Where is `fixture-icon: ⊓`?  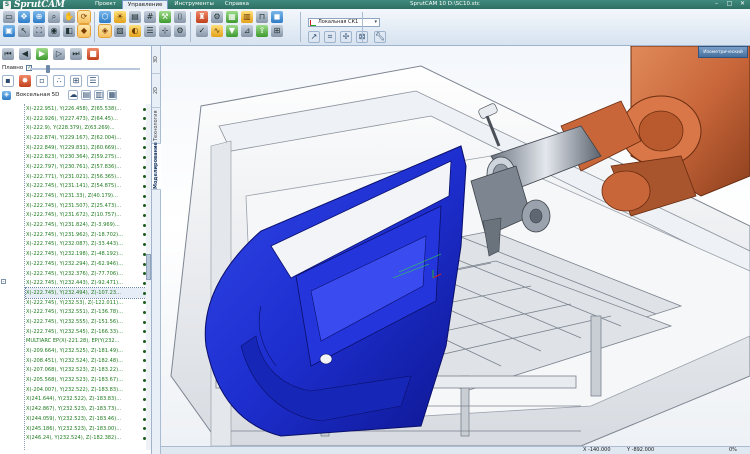 fixture-icon: ⊓ is located at coordinates (262, 17).